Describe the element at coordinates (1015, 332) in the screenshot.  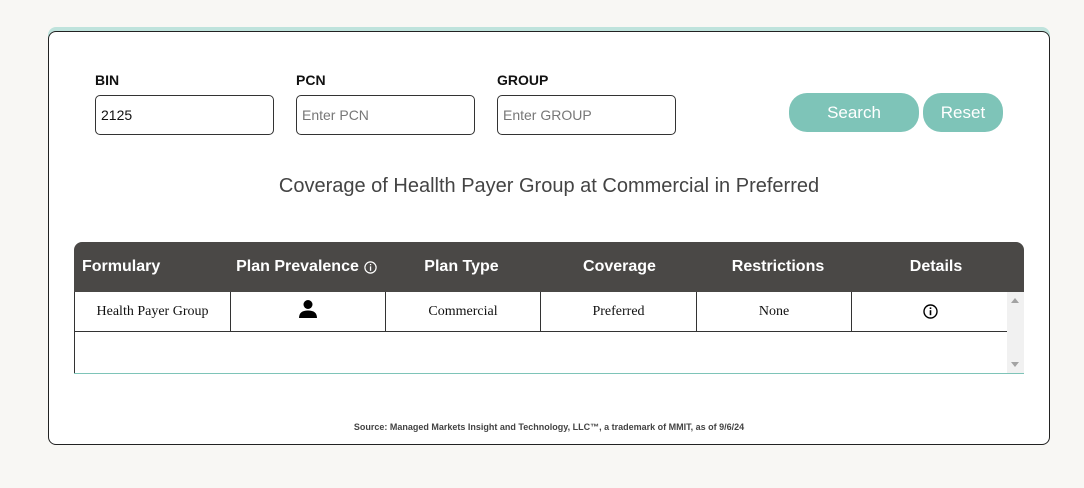
I see `table-scrollbar` at that location.